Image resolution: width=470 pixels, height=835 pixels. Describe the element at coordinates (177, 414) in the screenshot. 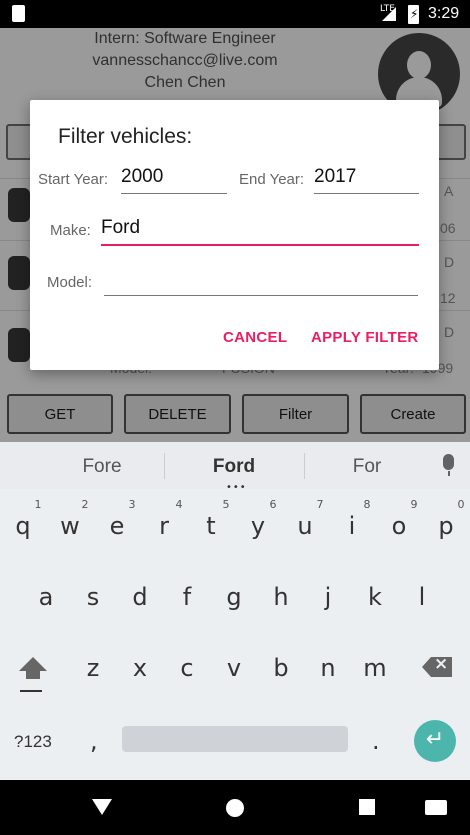

I see `delete-button: DELETE` at that location.